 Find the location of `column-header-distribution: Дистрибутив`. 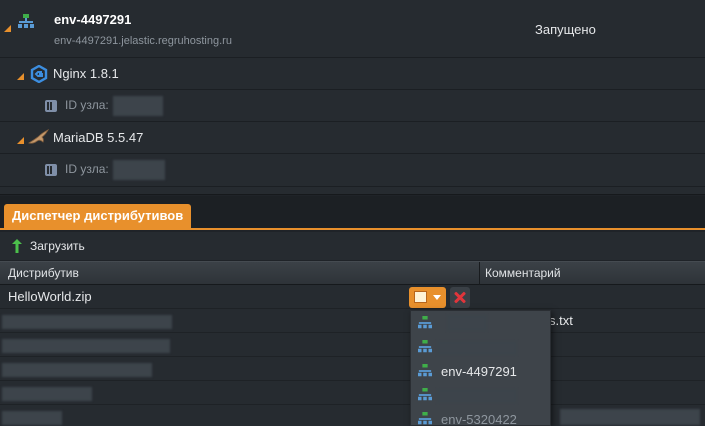

column-header-distribution: Дистрибутив is located at coordinates (43, 273).